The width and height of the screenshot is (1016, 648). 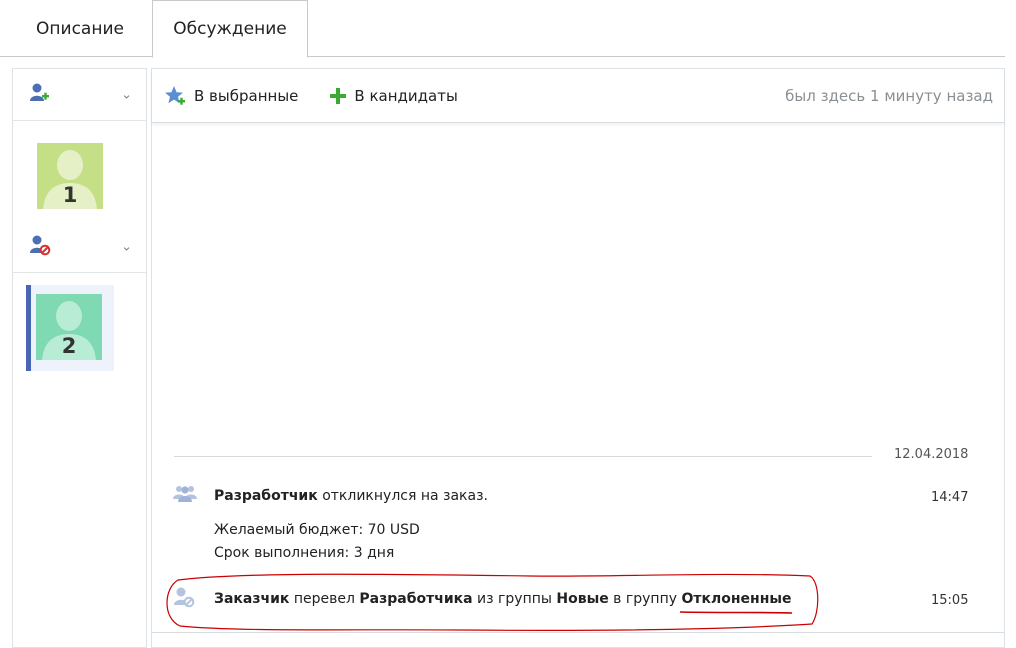 I want to click on avatar-number: 2, so click(x=69, y=346).